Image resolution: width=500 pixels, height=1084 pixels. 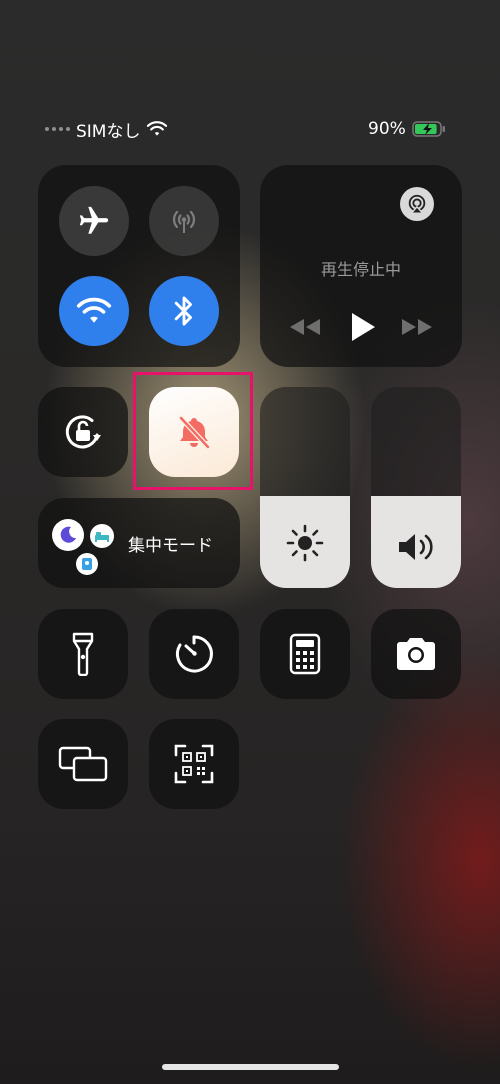 I want to click on home-indicator, so click(x=250, y=1067).